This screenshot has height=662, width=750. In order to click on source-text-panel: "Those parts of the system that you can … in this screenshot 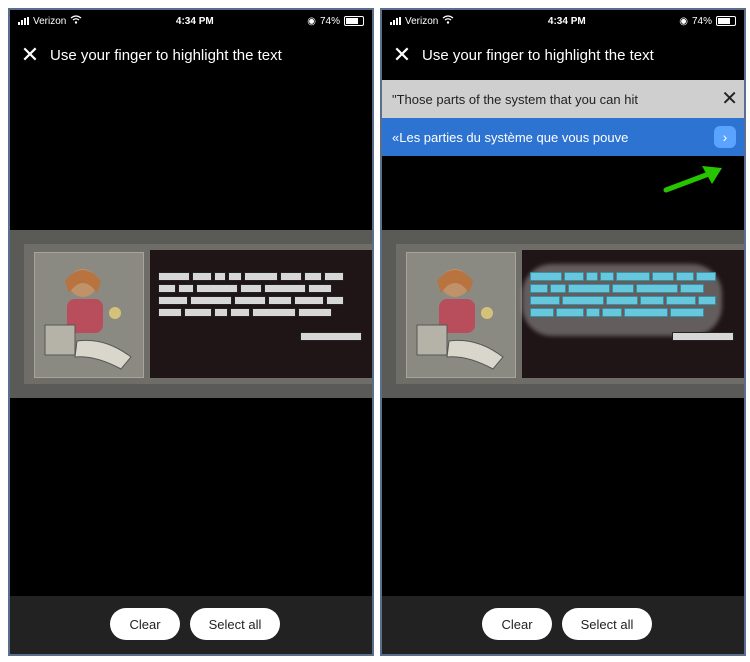, I will do `click(563, 99)`.